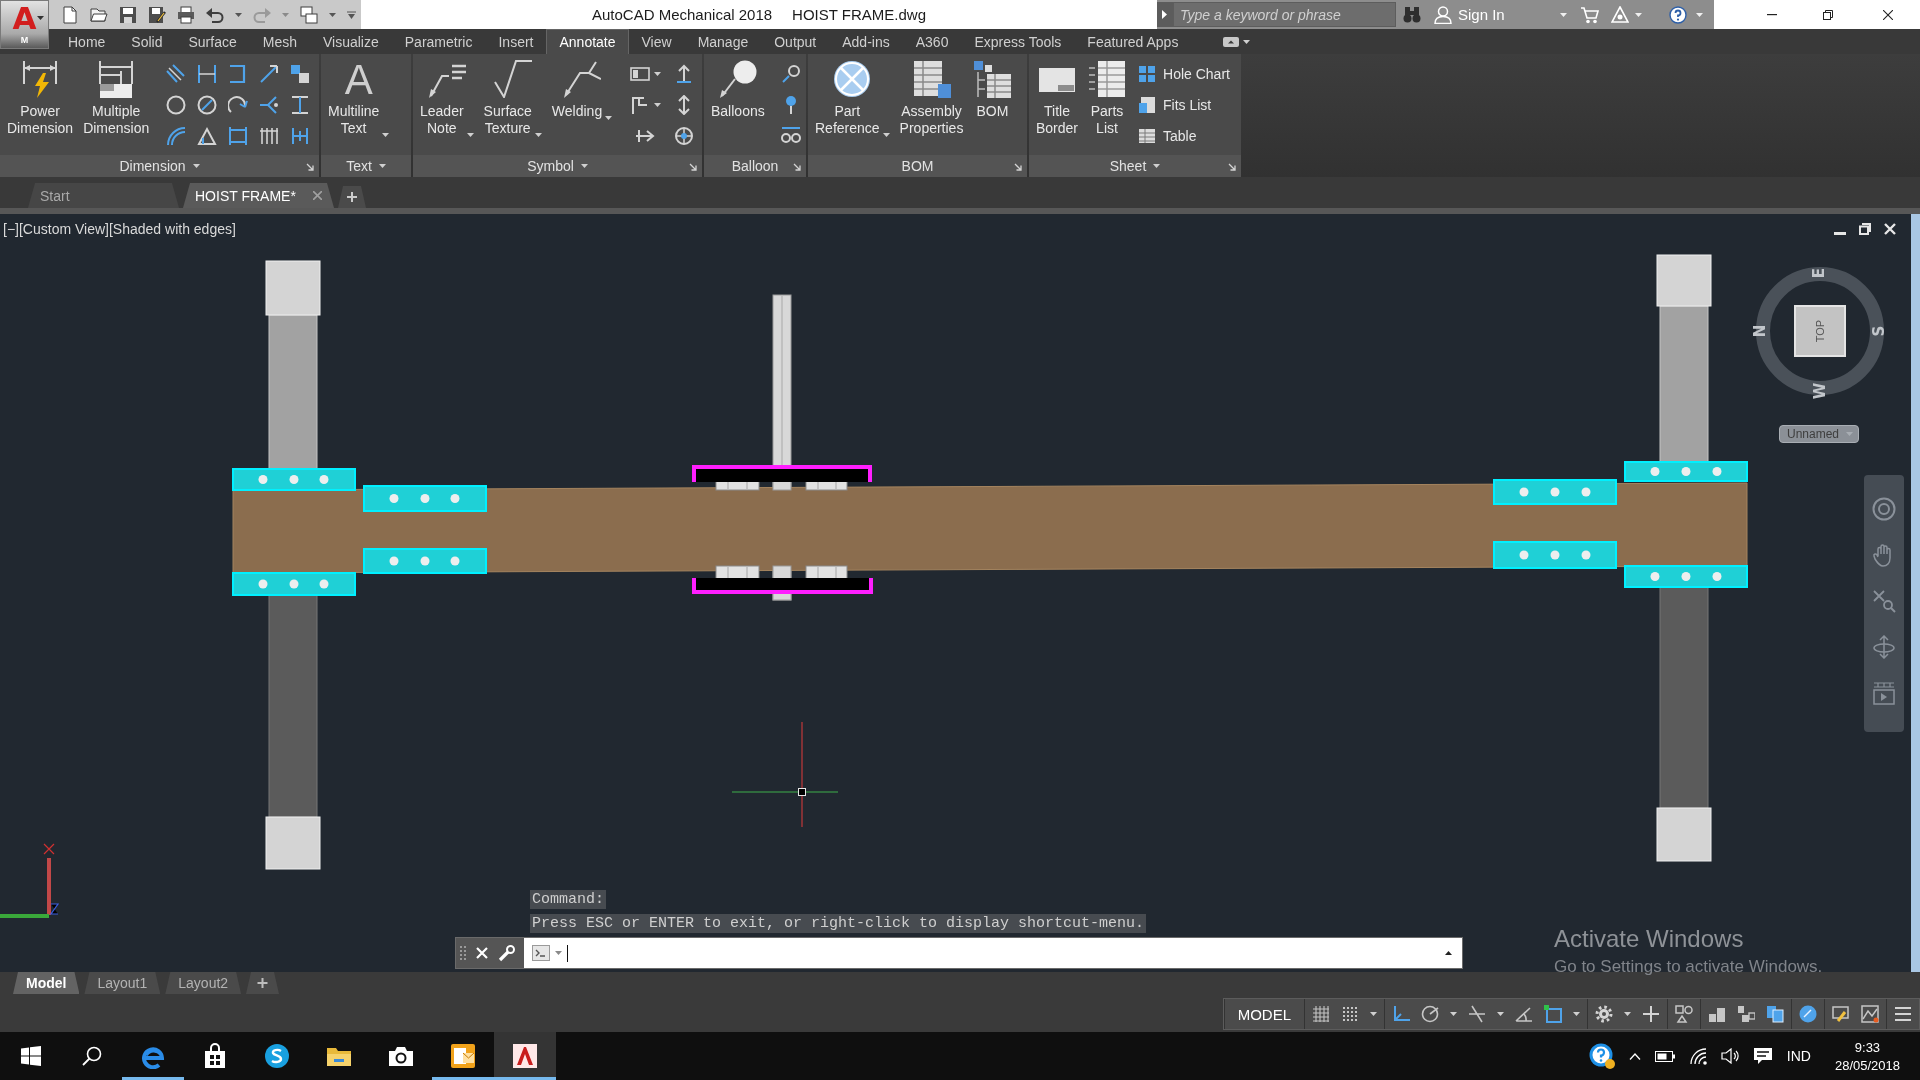 The height and width of the screenshot is (1080, 1920). What do you see at coordinates (351, 41) in the screenshot?
I see `ribbon-tab: Visualize` at bounding box center [351, 41].